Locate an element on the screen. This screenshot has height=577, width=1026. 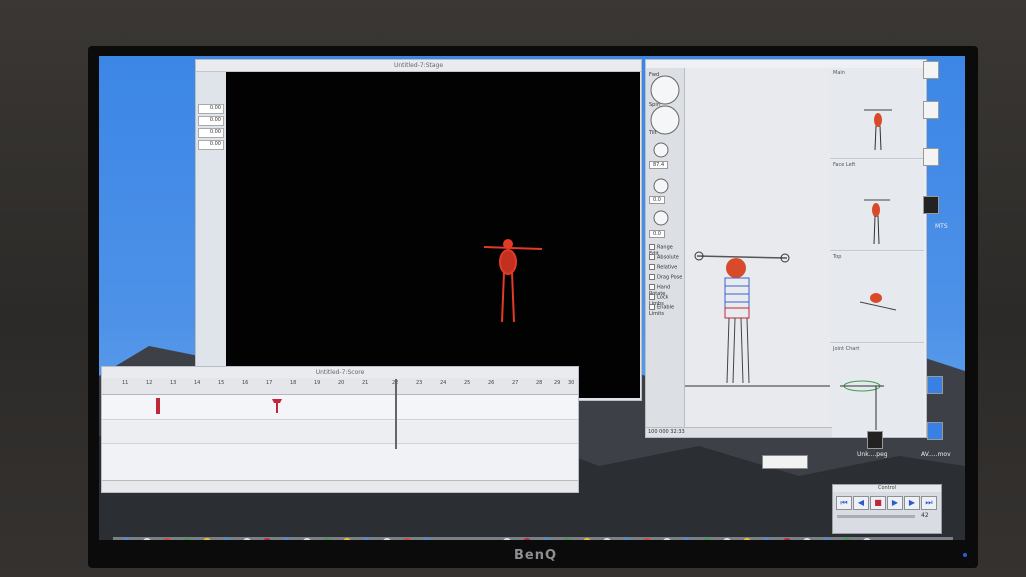
option-enable-limits: Enable Limits is located at coordinates (666, 310).